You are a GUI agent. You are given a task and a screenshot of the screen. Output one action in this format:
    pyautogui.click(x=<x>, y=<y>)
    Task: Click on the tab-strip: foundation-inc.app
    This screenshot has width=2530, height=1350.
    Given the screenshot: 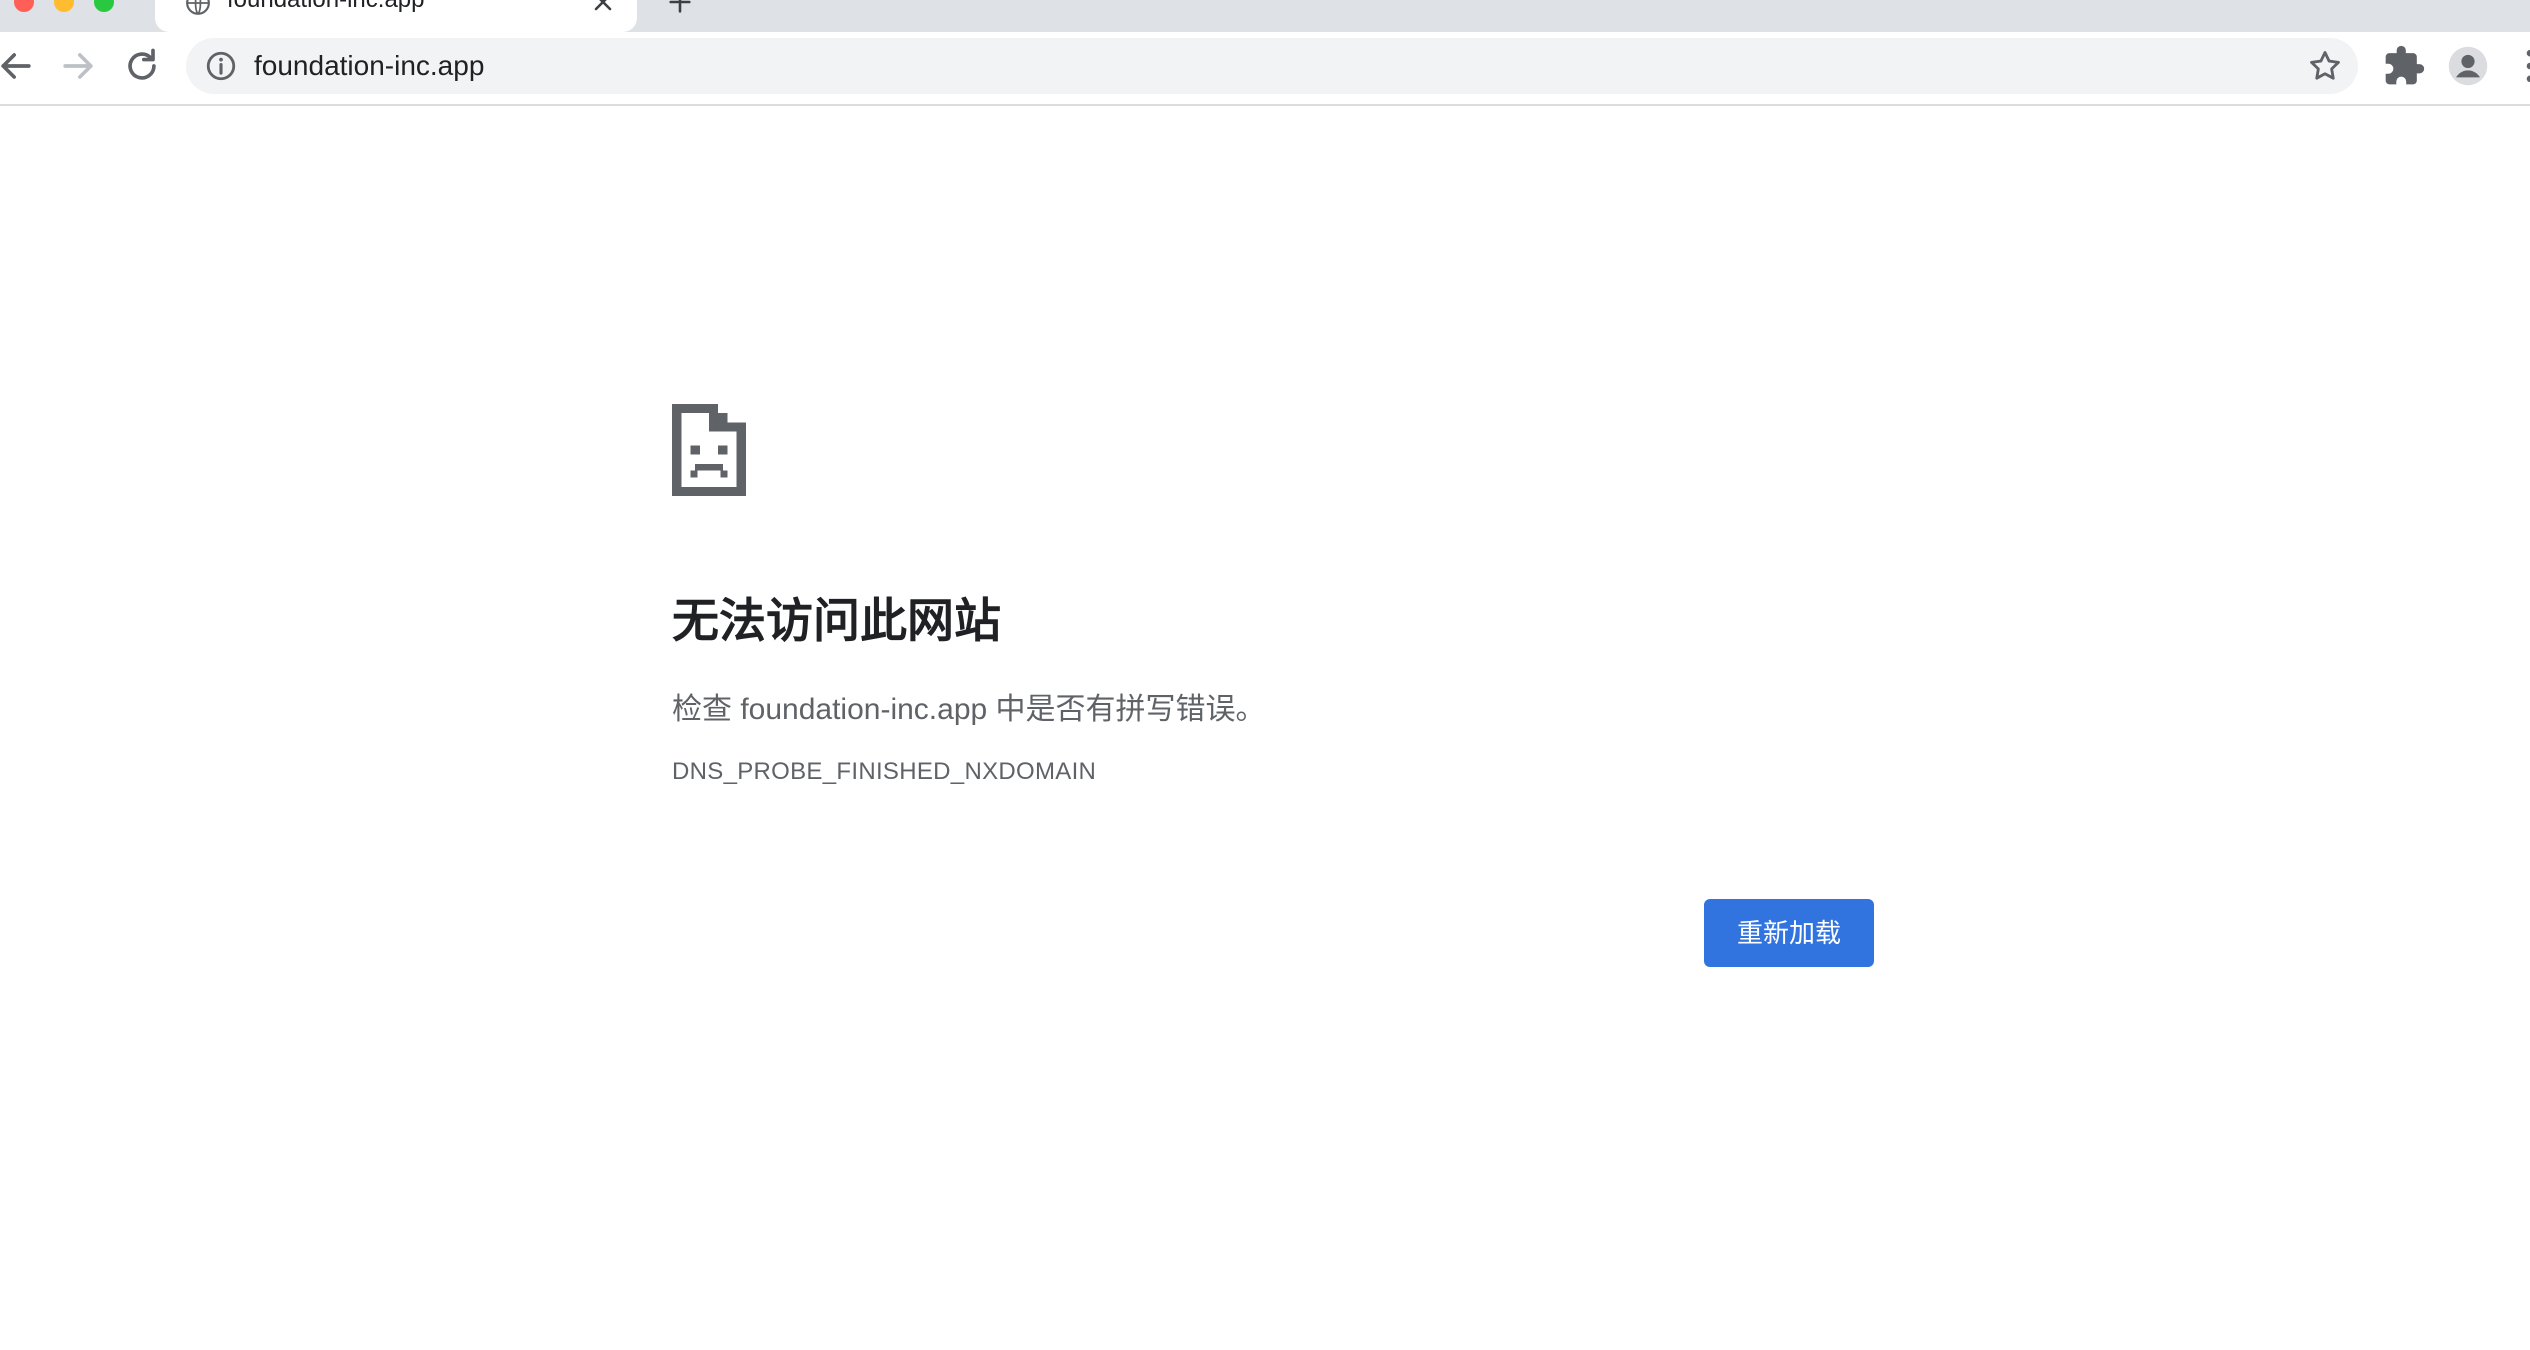 What is the action you would take?
    pyautogui.click(x=1265, y=16)
    